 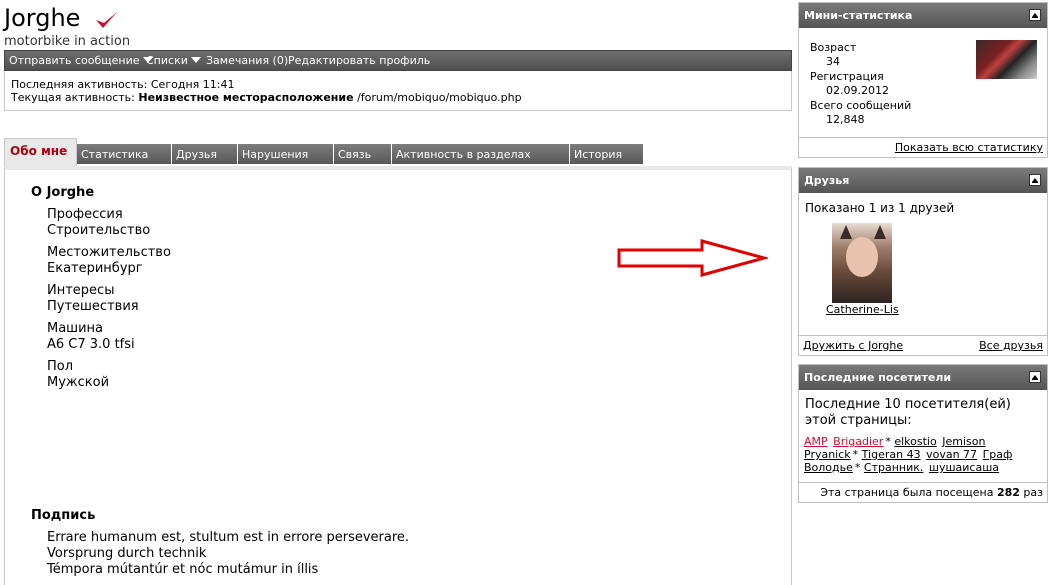 What do you see at coordinates (833, 61) in the screenshot?
I see `age-value: 34` at bounding box center [833, 61].